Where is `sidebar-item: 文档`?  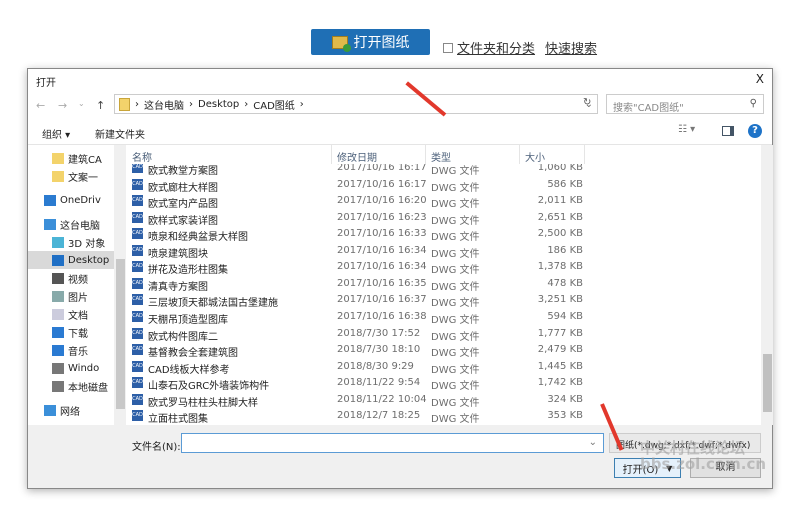 sidebar-item: 文档 is located at coordinates (71, 314).